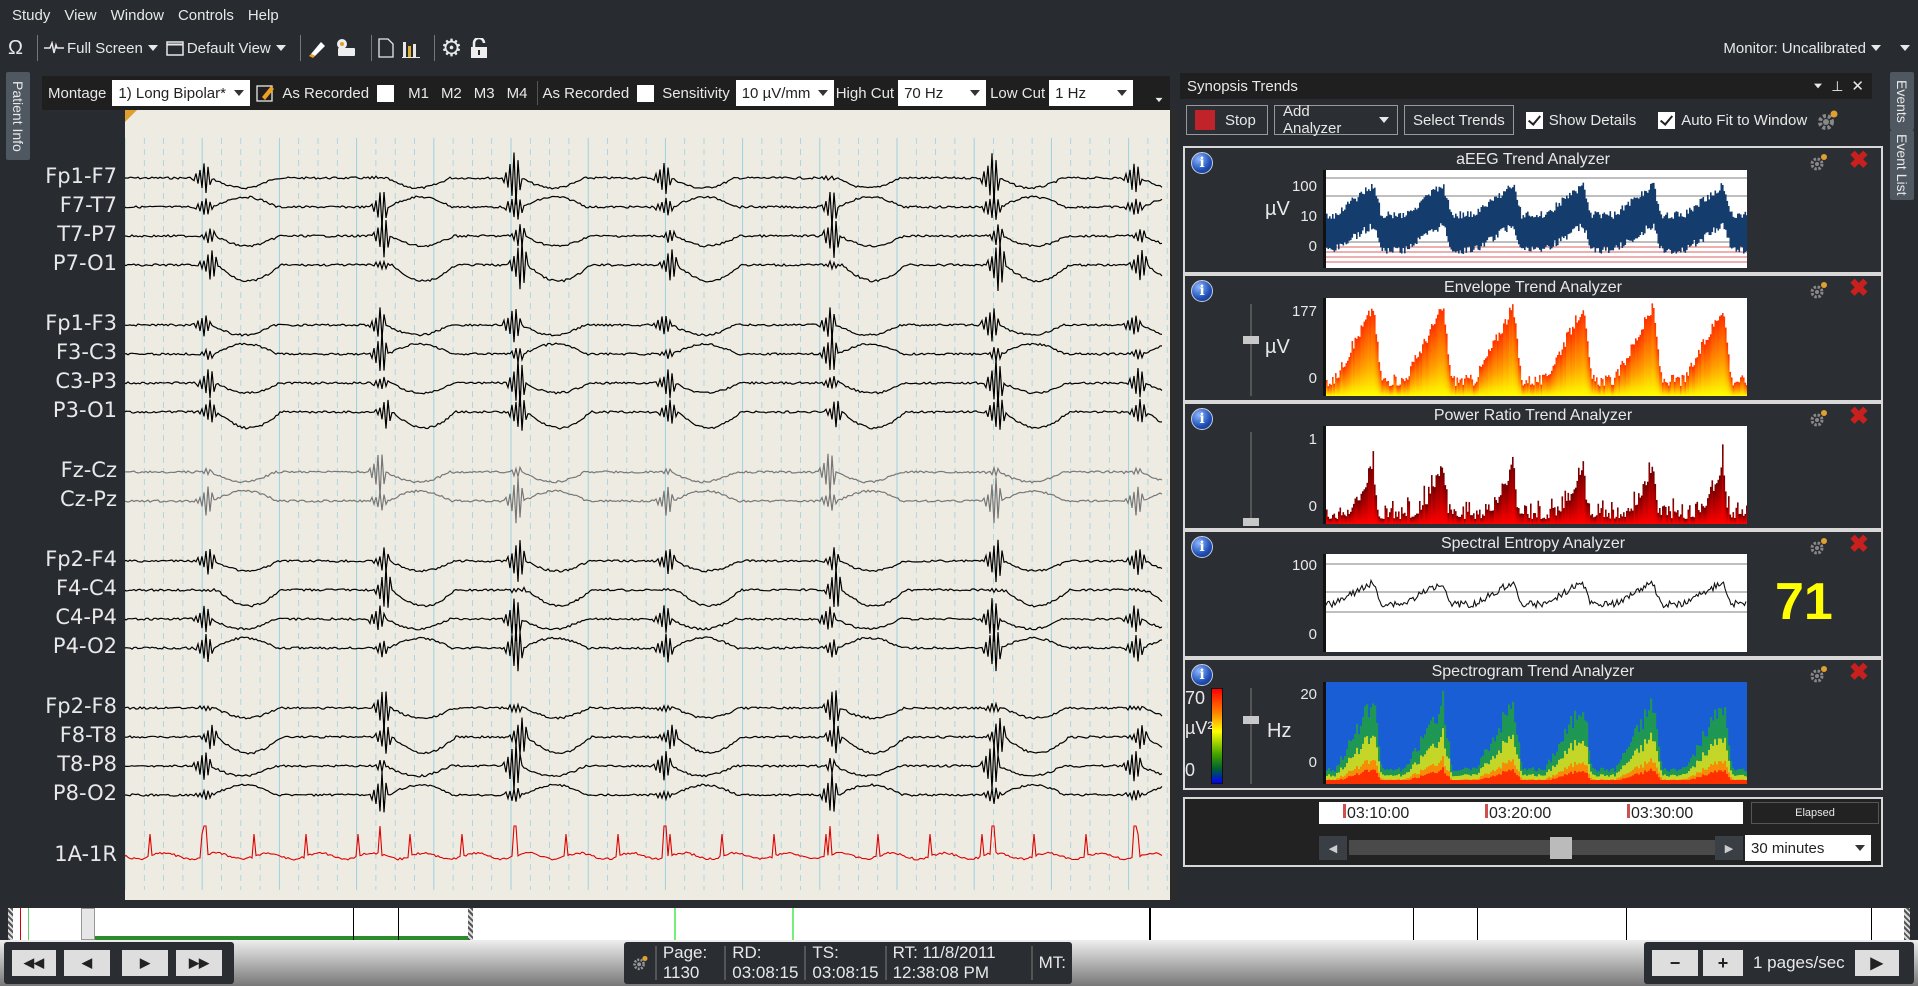 The width and height of the screenshot is (1918, 986). What do you see at coordinates (410, 48) in the screenshot?
I see `chart-button` at bounding box center [410, 48].